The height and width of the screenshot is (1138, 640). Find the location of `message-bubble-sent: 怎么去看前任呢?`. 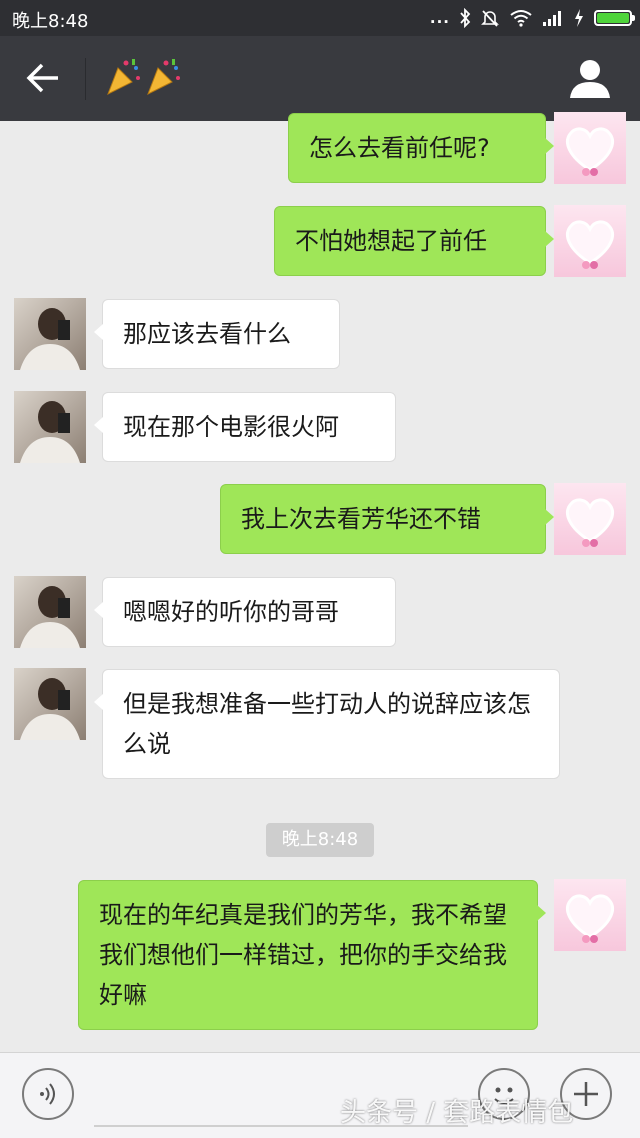

message-bubble-sent: 怎么去看前任呢? is located at coordinates (421, 148).